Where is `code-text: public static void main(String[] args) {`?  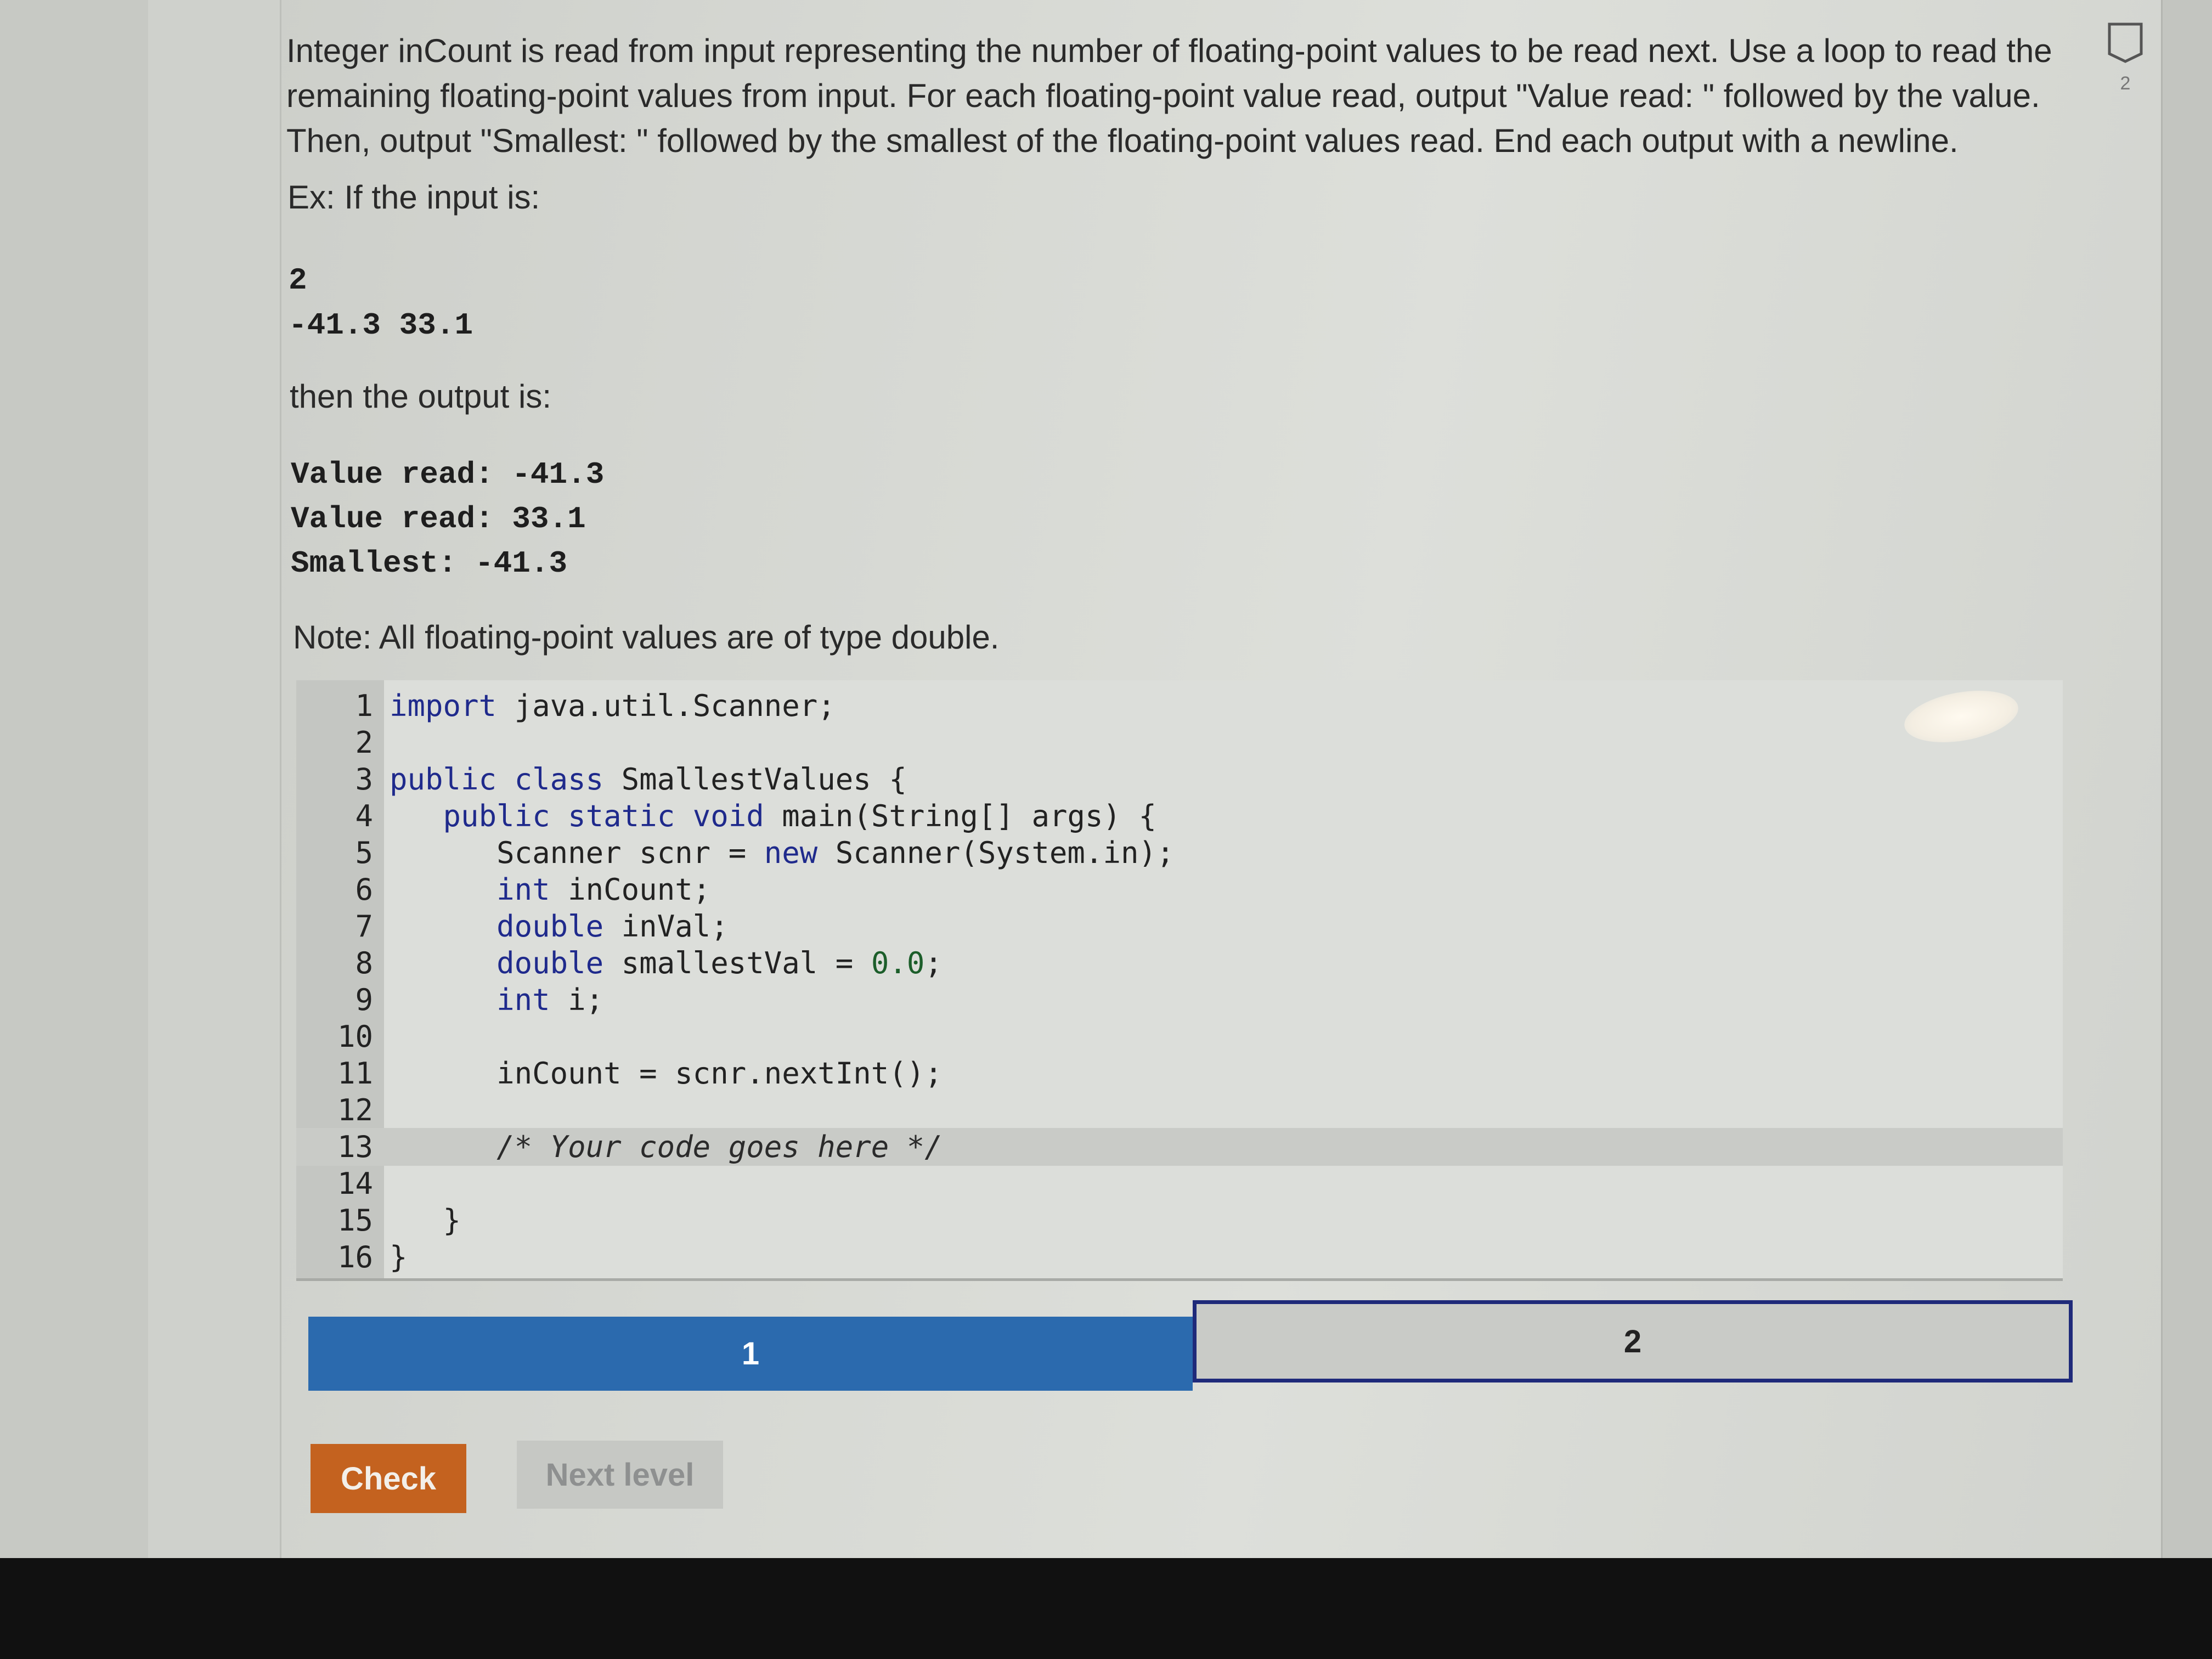
code-text: public static void main(String[] args) { is located at coordinates (773, 816).